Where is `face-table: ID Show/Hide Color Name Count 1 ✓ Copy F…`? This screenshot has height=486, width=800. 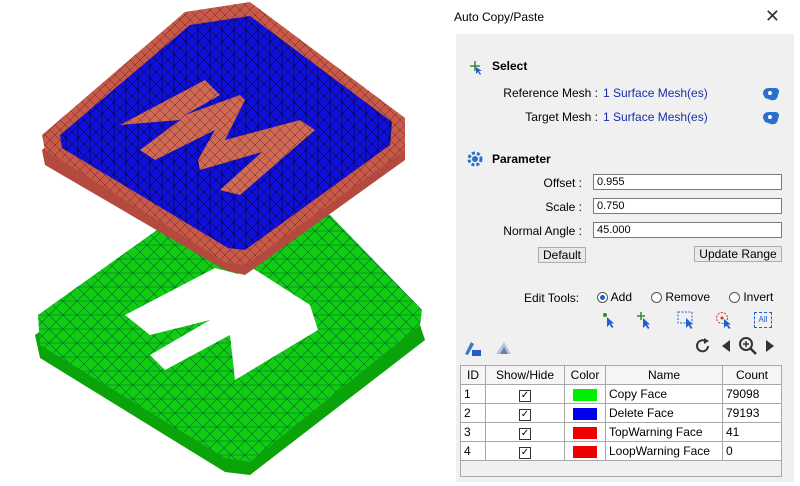
face-table: ID Show/Hide Color Name Count 1 ✓ Copy F… is located at coordinates (621, 413).